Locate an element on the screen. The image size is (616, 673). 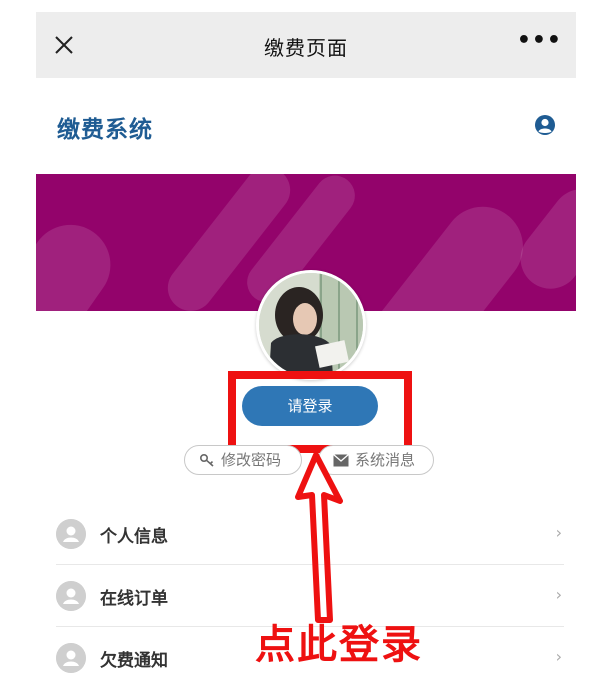
key-icon is located at coordinates (206, 460).